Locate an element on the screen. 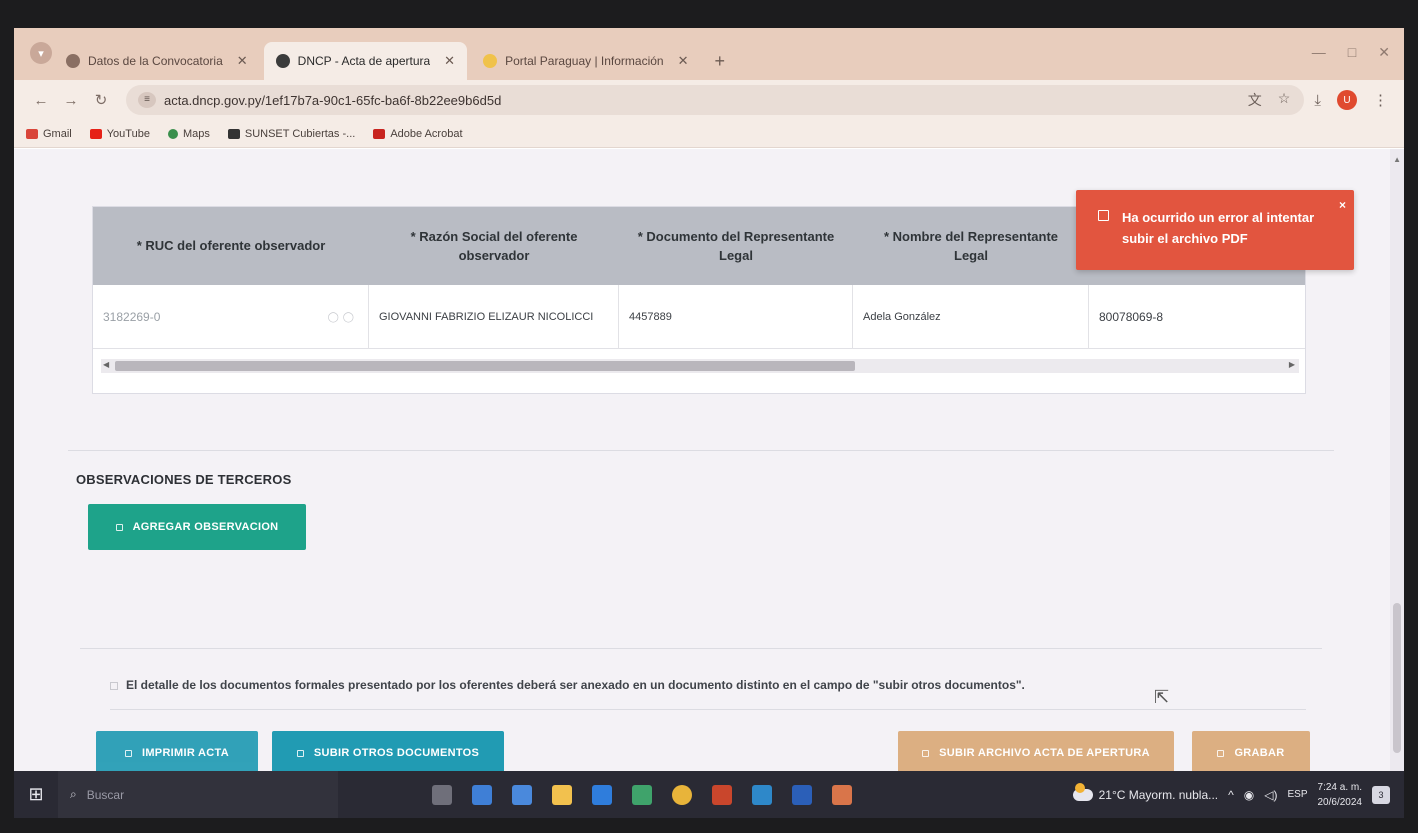 The width and height of the screenshot is (1418, 833). gmail-icon is located at coordinates (32, 133).